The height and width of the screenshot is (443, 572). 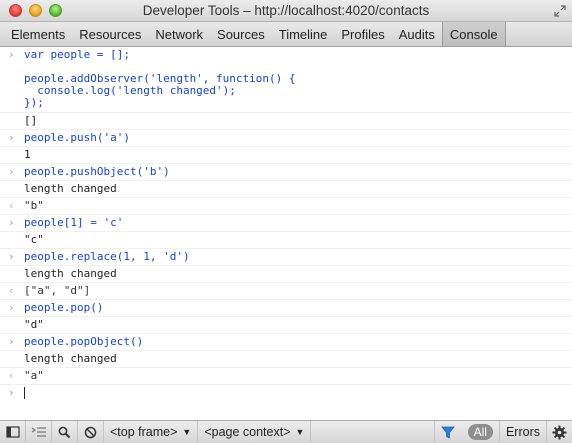 I want to click on console-result: ‹ ["a", "d"], so click(x=286, y=291).